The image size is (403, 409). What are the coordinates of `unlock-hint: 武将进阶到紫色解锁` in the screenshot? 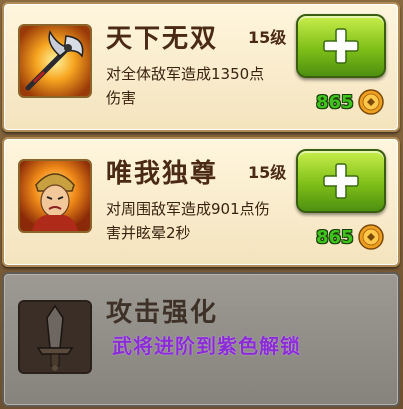 It's located at (206, 346).